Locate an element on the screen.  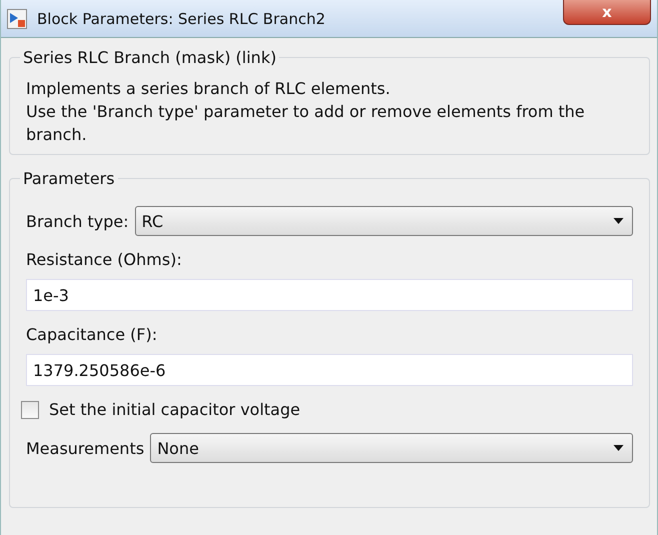
dropdown-value: None is located at coordinates (178, 448).